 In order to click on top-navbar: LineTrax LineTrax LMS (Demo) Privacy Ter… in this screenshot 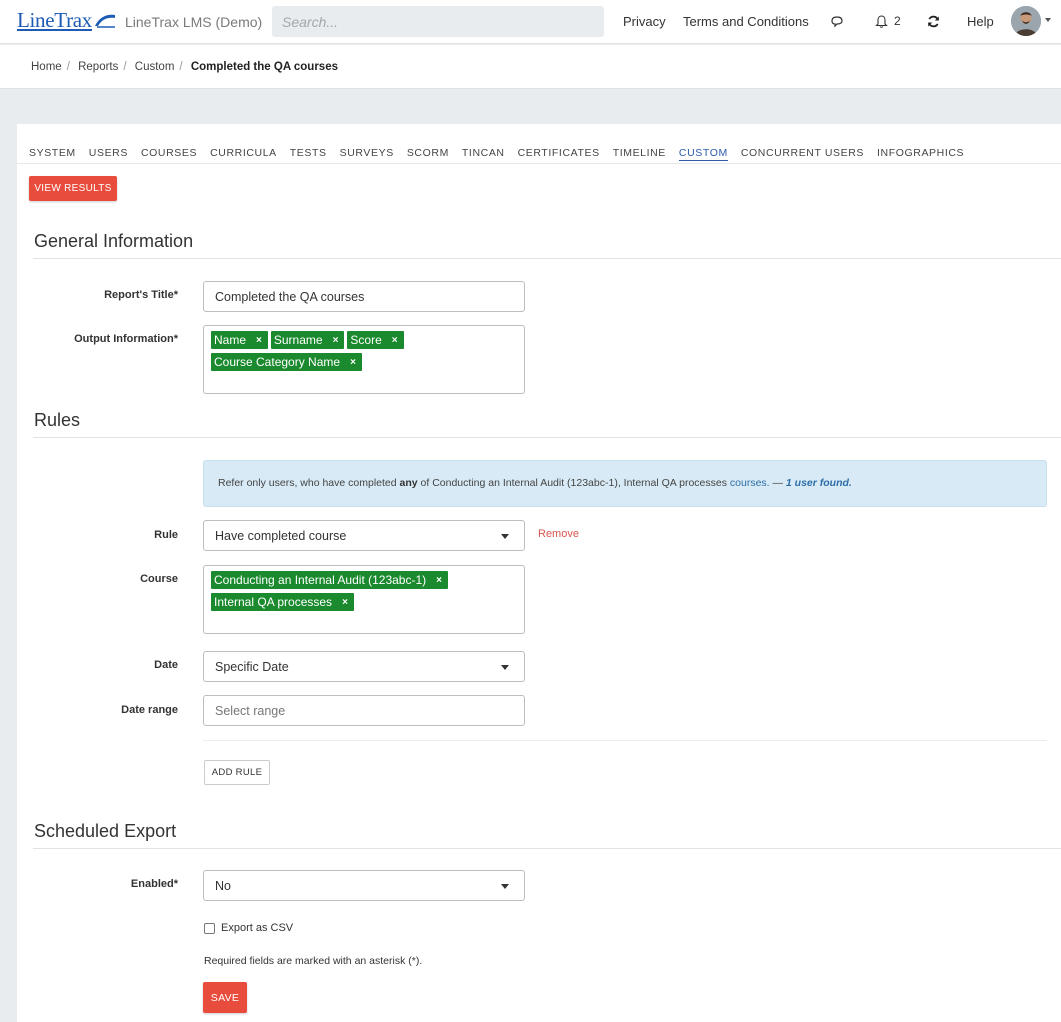, I will do `click(530, 22)`.